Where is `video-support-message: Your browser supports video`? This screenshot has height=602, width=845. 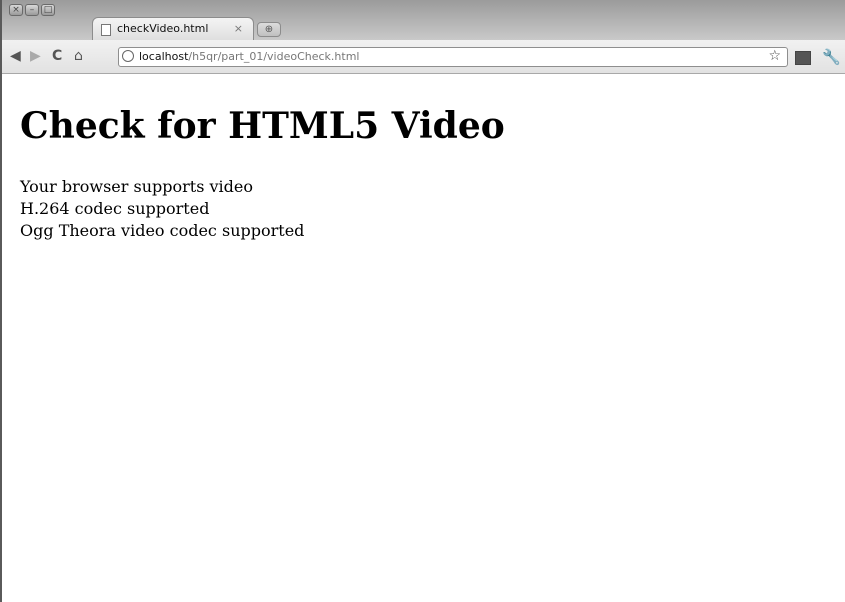
video-support-message: Your browser supports video is located at coordinates (136, 186).